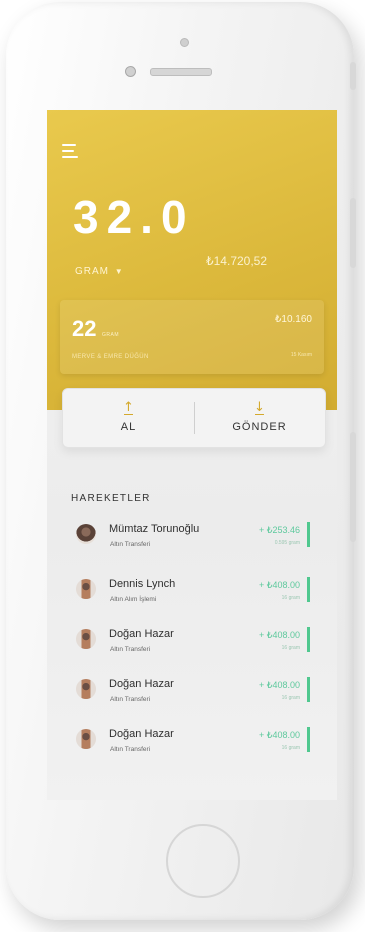  What do you see at coordinates (84, 328) in the screenshot?
I see `card-gram-amount: 22` at bounding box center [84, 328].